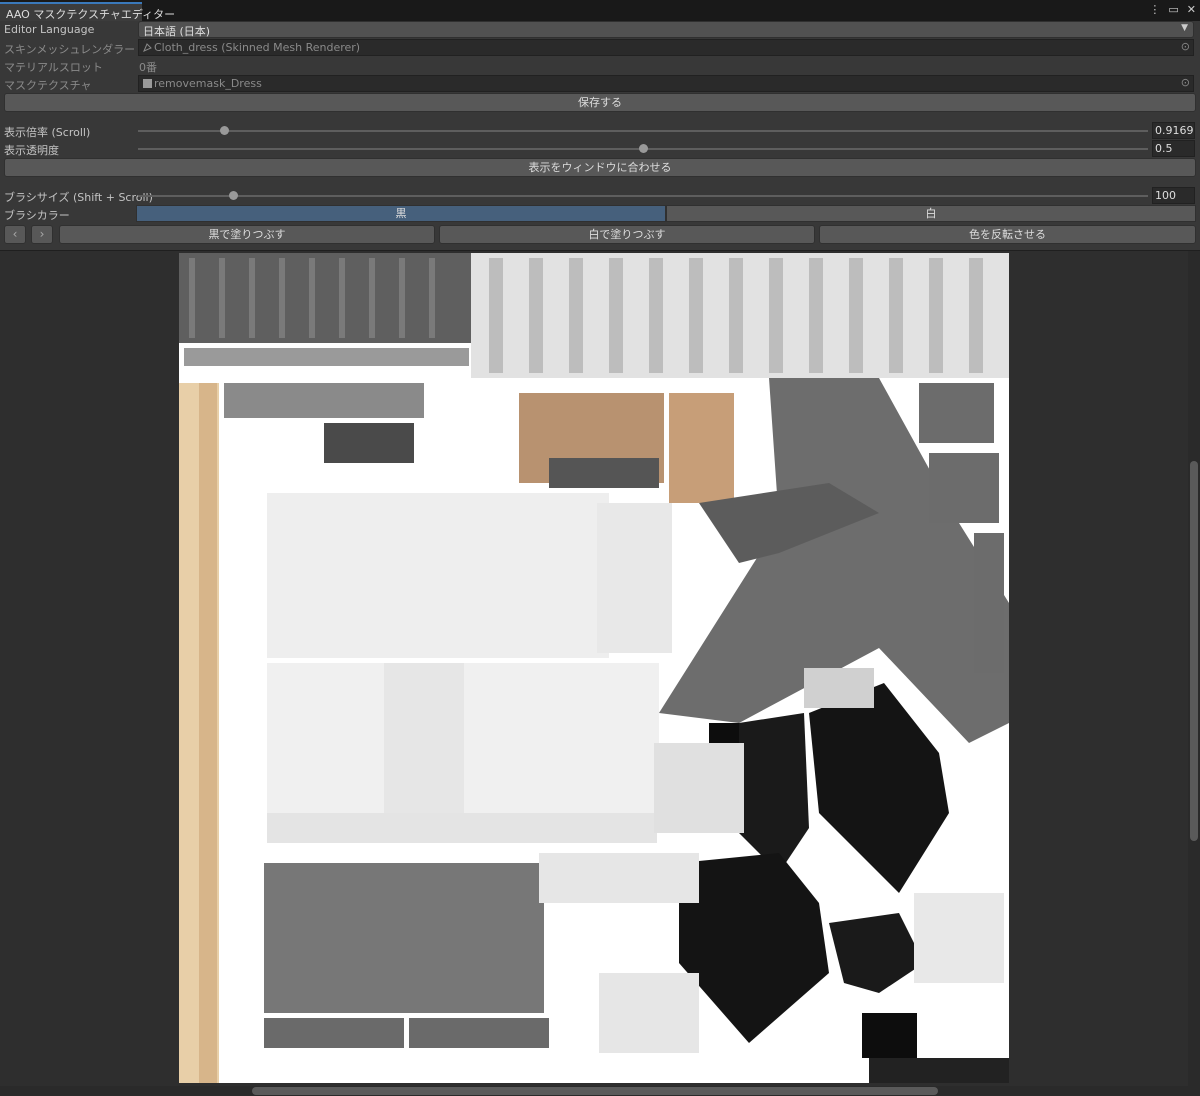 The height and width of the screenshot is (1096, 1200). I want to click on mask-texture-label: マスクテクスチャ, so click(48, 85).